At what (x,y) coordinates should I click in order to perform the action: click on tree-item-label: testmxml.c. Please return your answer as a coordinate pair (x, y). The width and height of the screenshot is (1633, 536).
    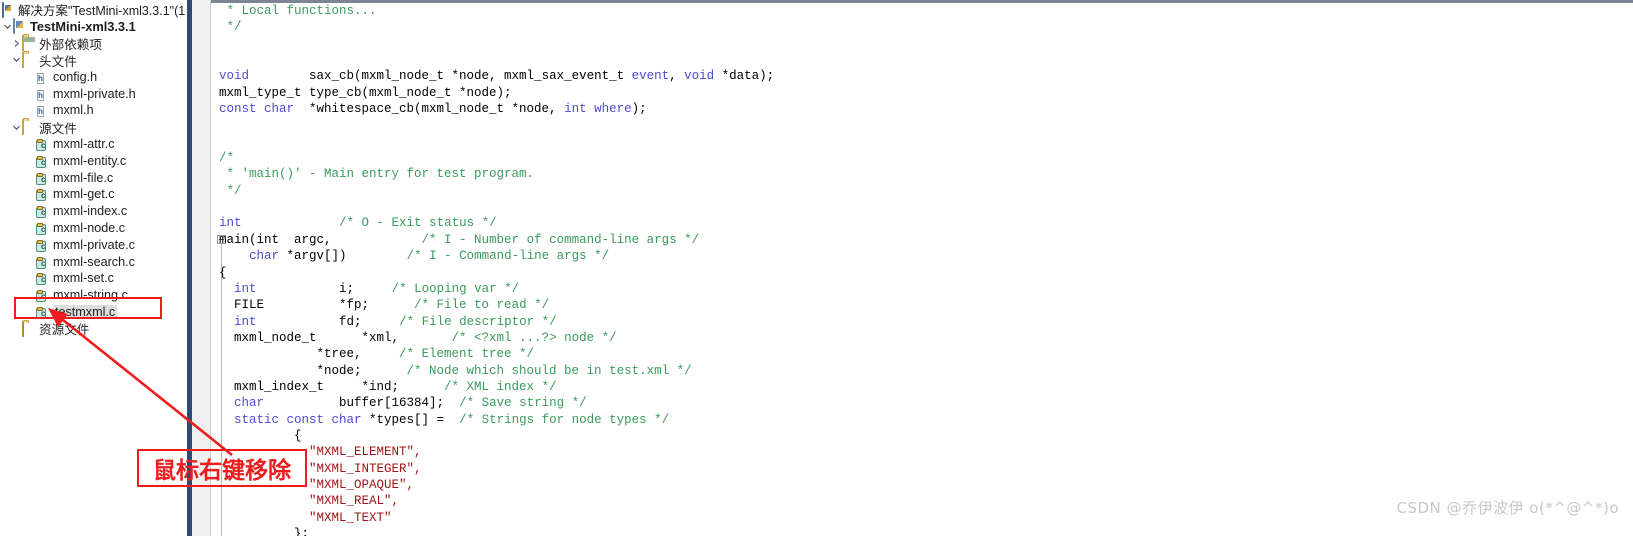
    Looking at the image, I should click on (85, 311).